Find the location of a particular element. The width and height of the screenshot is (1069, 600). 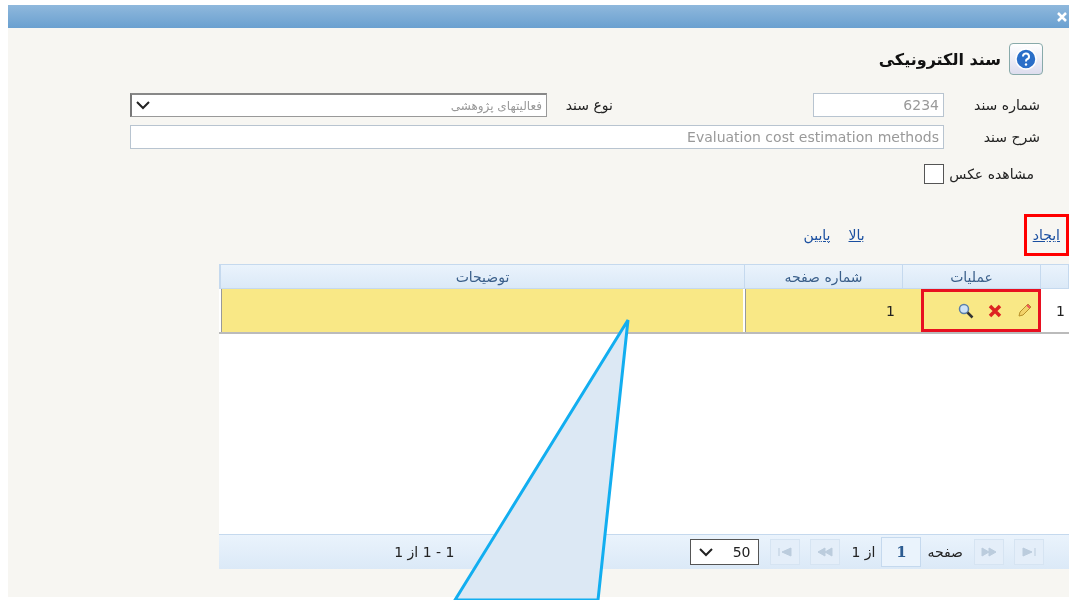

column-header: شماره صفحه is located at coordinates (823, 276).